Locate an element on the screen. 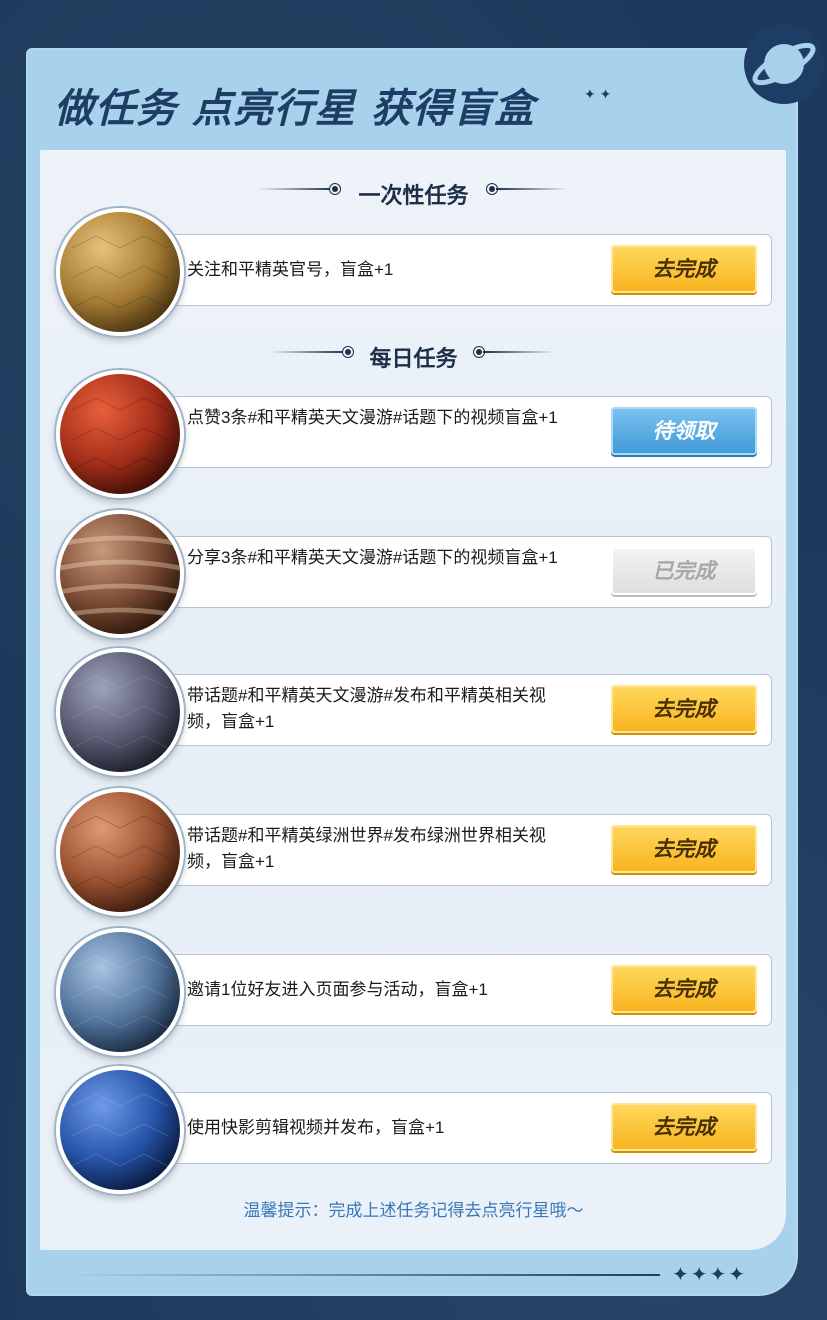 The image size is (827, 1320). planet-gray-icon is located at coordinates (120, 712).